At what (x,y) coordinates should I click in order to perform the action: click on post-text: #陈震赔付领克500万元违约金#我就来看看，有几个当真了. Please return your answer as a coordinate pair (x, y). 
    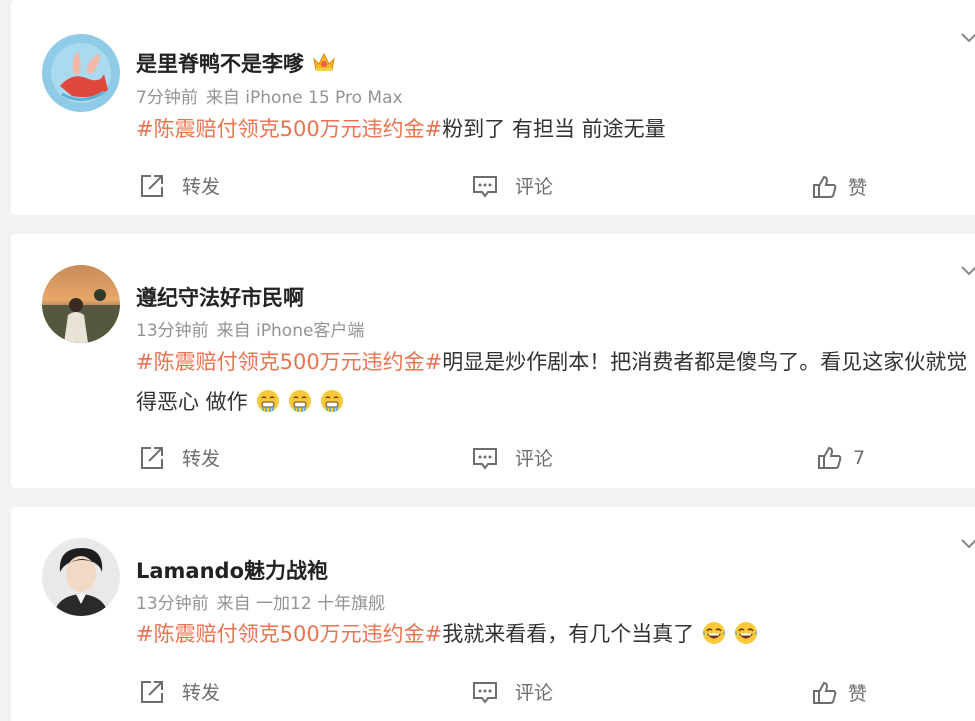
    Looking at the image, I should click on (554, 634).